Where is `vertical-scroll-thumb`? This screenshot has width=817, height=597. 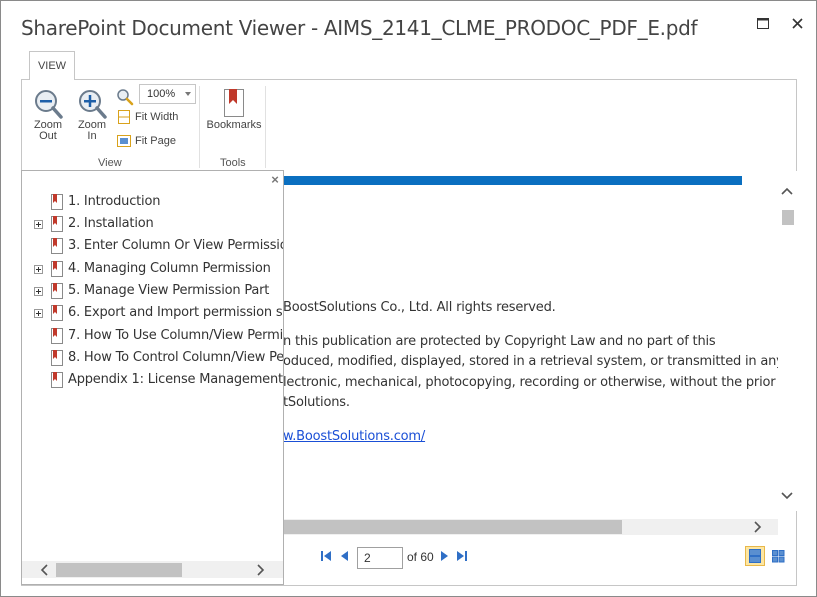
vertical-scroll-thumb is located at coordinates (788, 217).